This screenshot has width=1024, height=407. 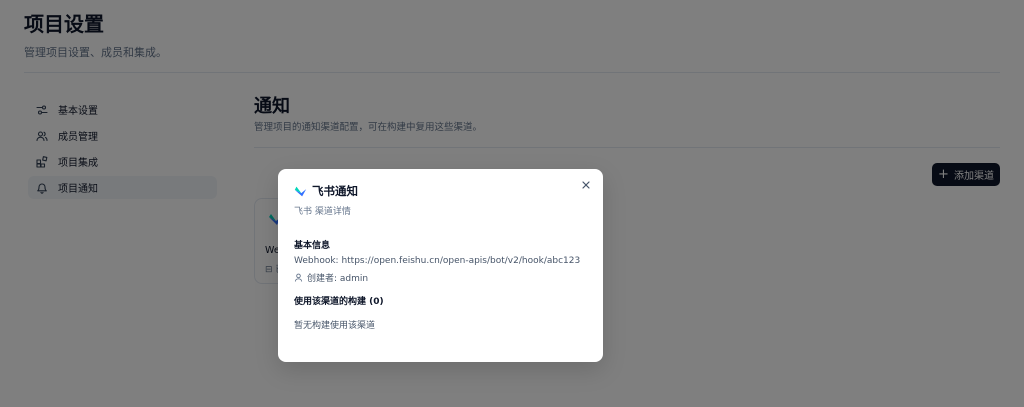 I want to click on creator-text: 创建者: admin, so click(x=338, y=279).